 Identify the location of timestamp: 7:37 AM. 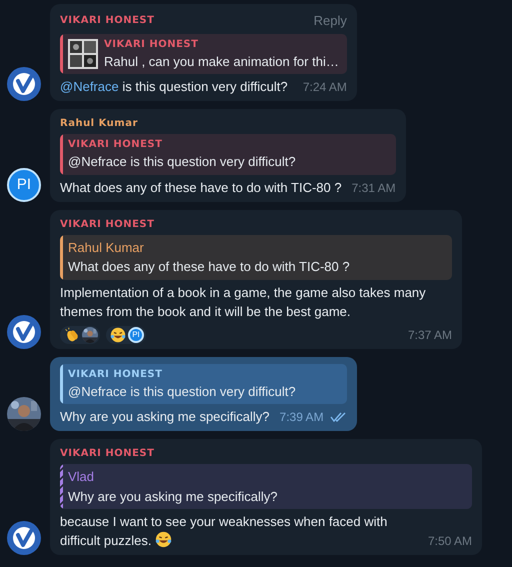
(430, 335).